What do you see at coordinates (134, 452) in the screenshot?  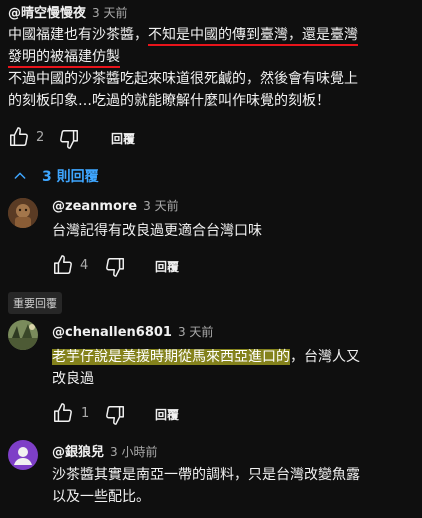 I see `reply-time: 3 小時前` at bounding box center [134, 452].